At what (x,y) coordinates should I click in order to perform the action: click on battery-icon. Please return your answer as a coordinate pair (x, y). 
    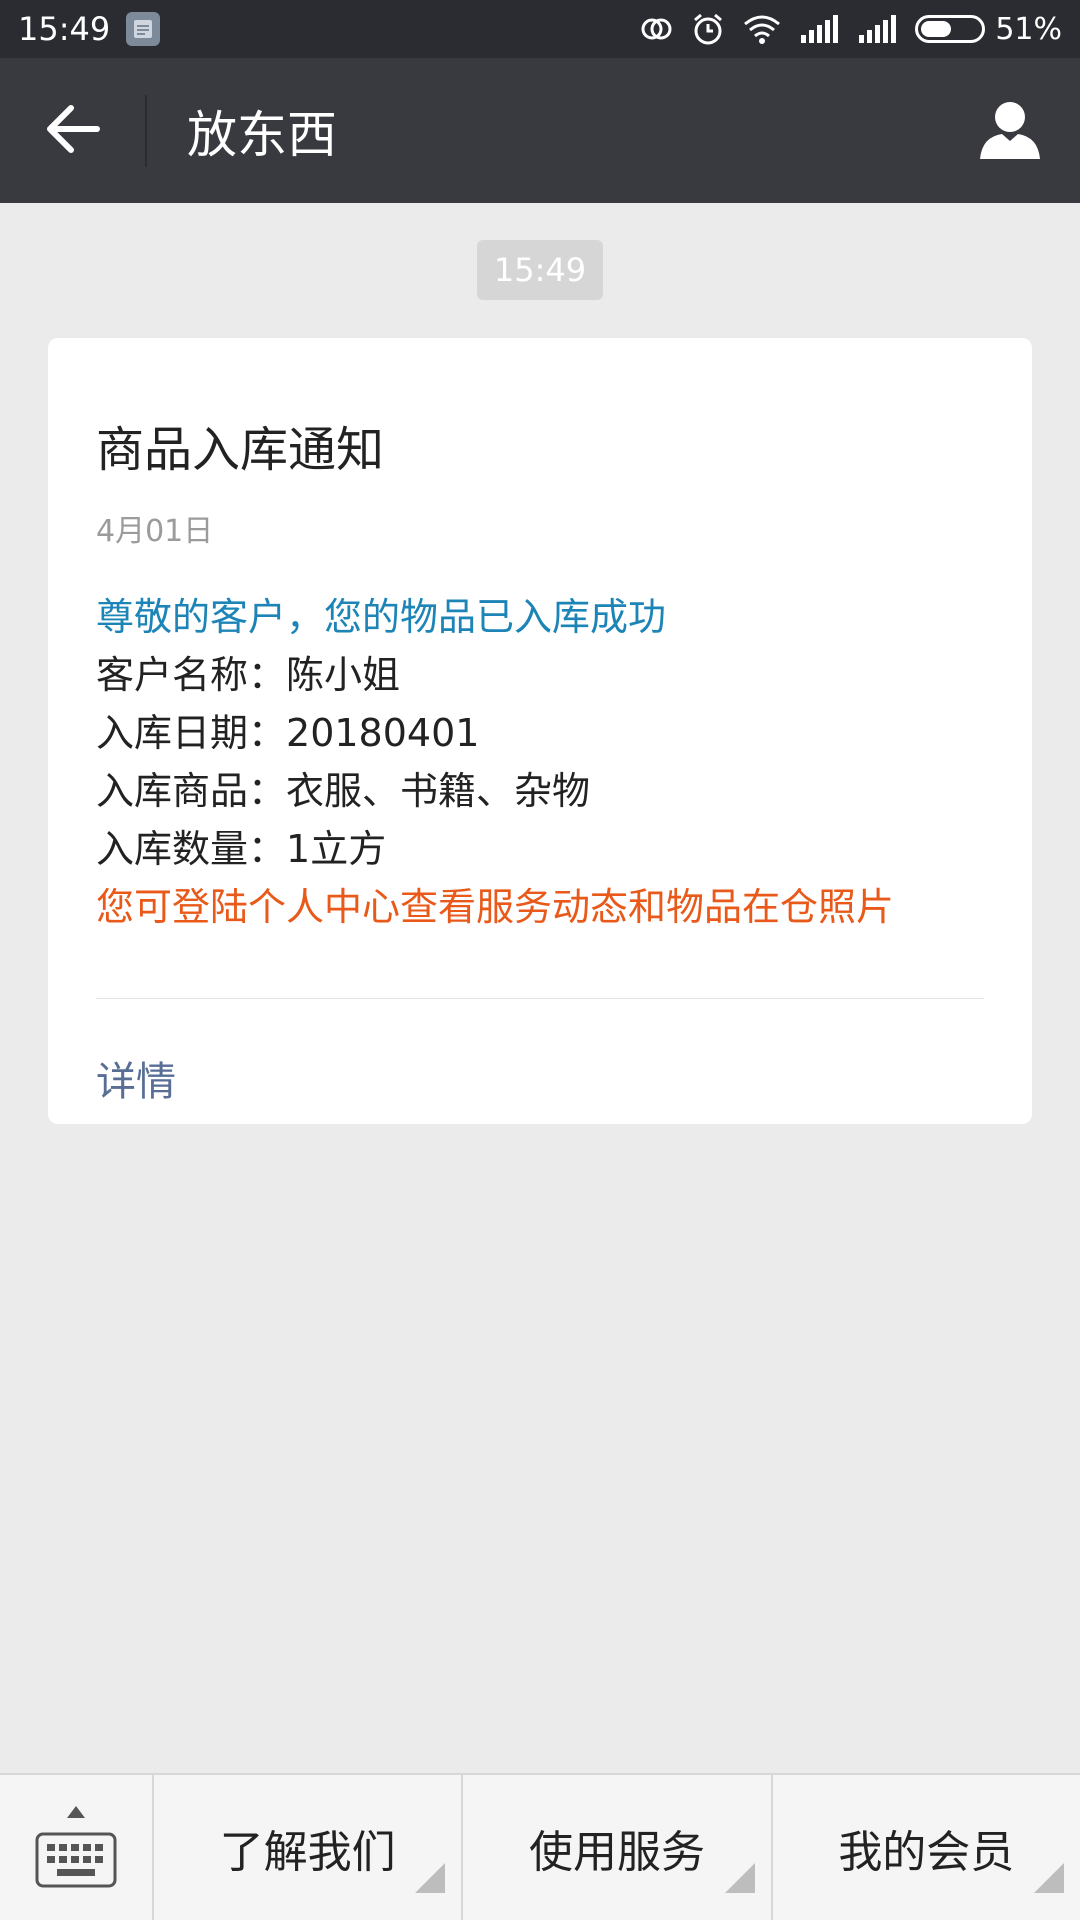
    Looking at the image, I should click on (950, 29).